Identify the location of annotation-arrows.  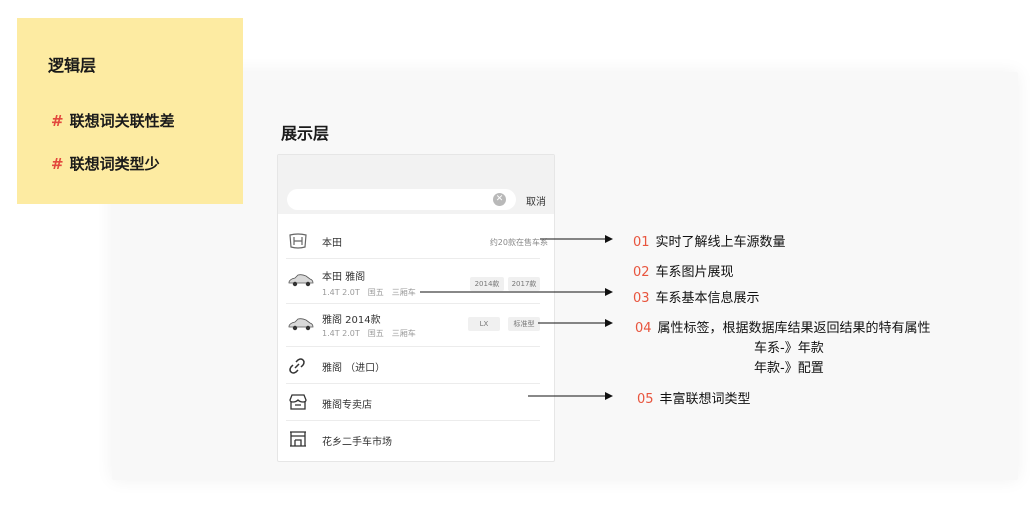
(516, 317).